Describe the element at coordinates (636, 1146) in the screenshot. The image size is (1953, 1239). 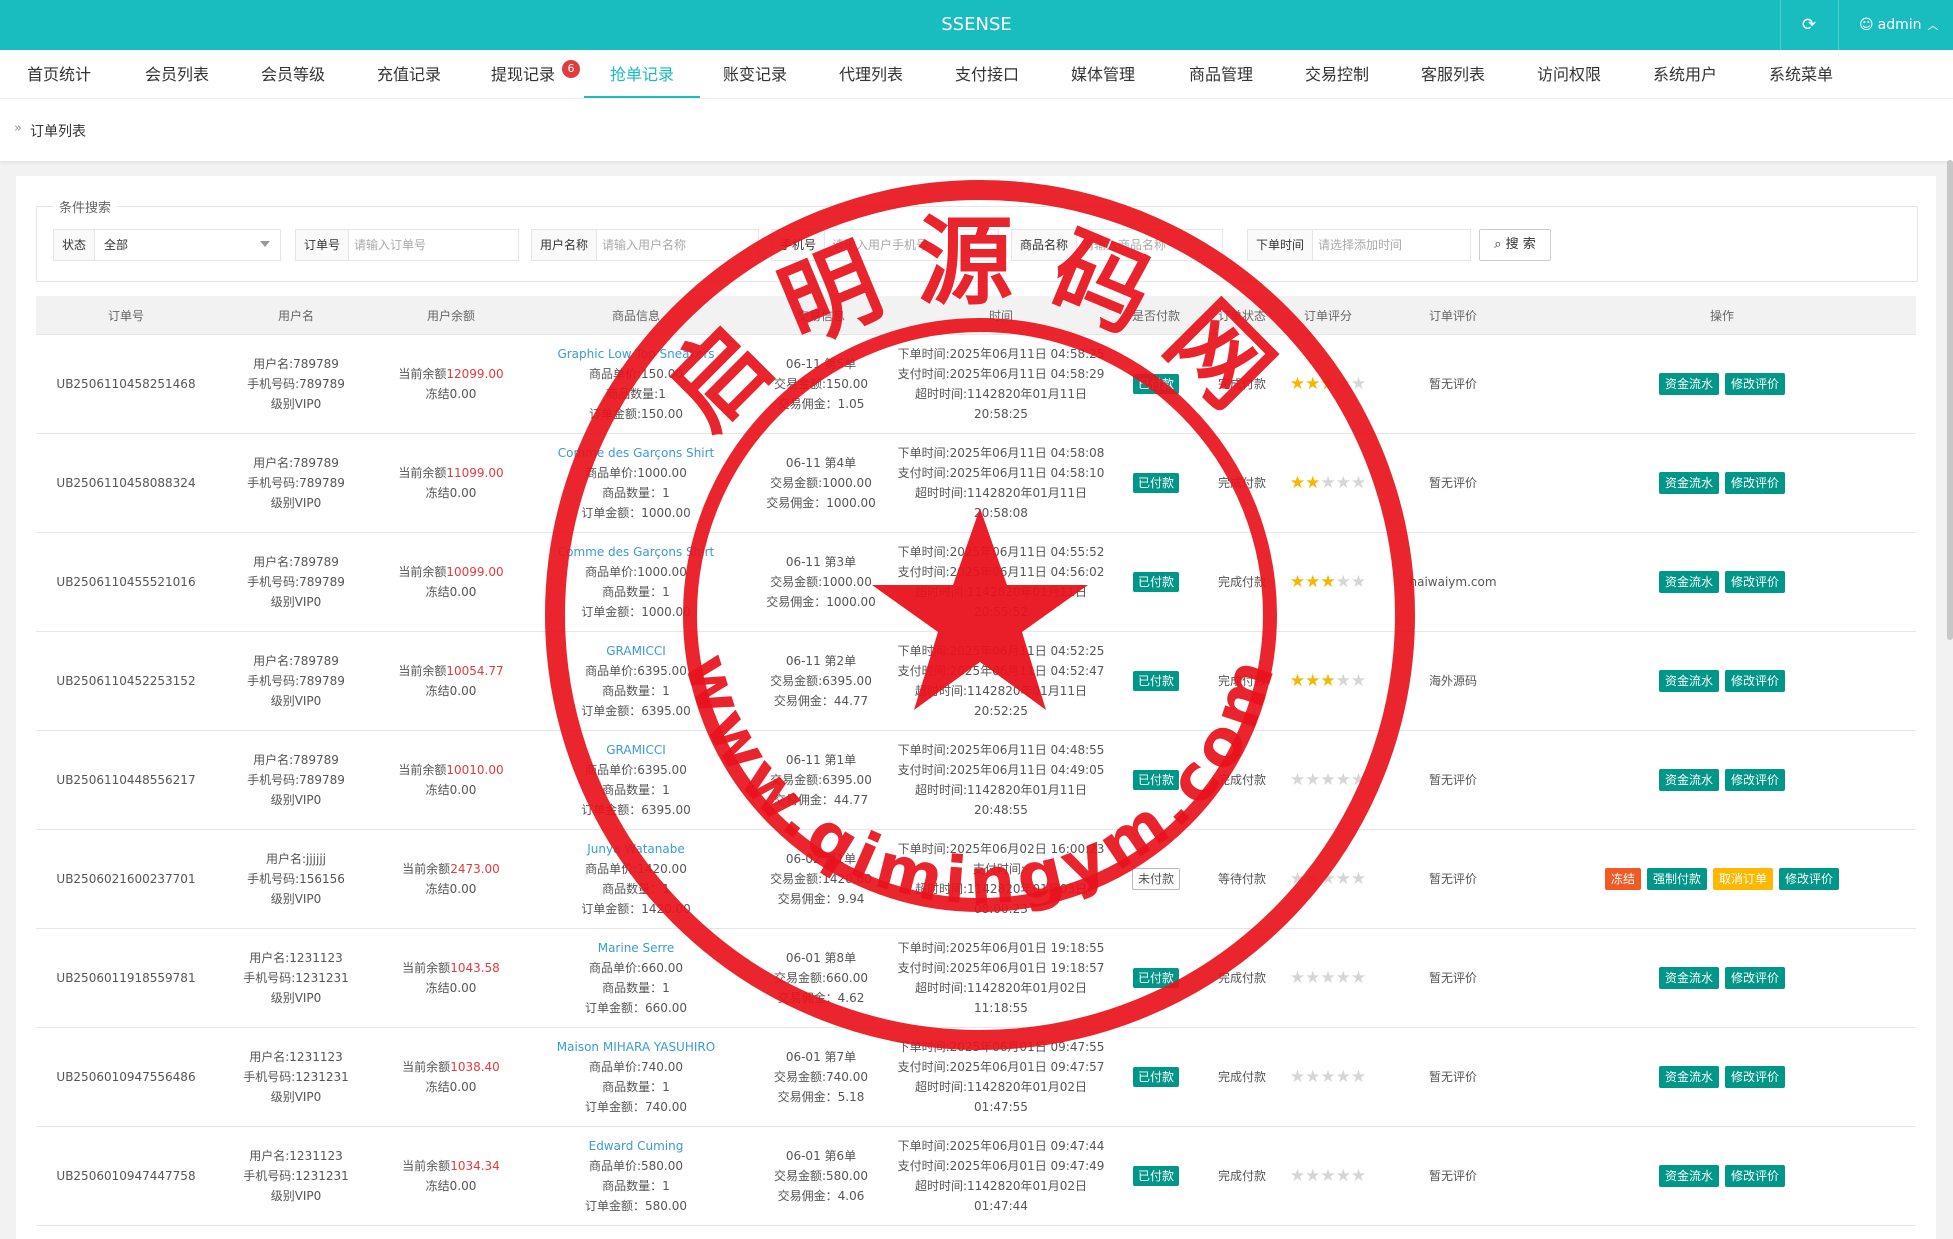
I see `product-name-link: Edward Cuming` at that location.